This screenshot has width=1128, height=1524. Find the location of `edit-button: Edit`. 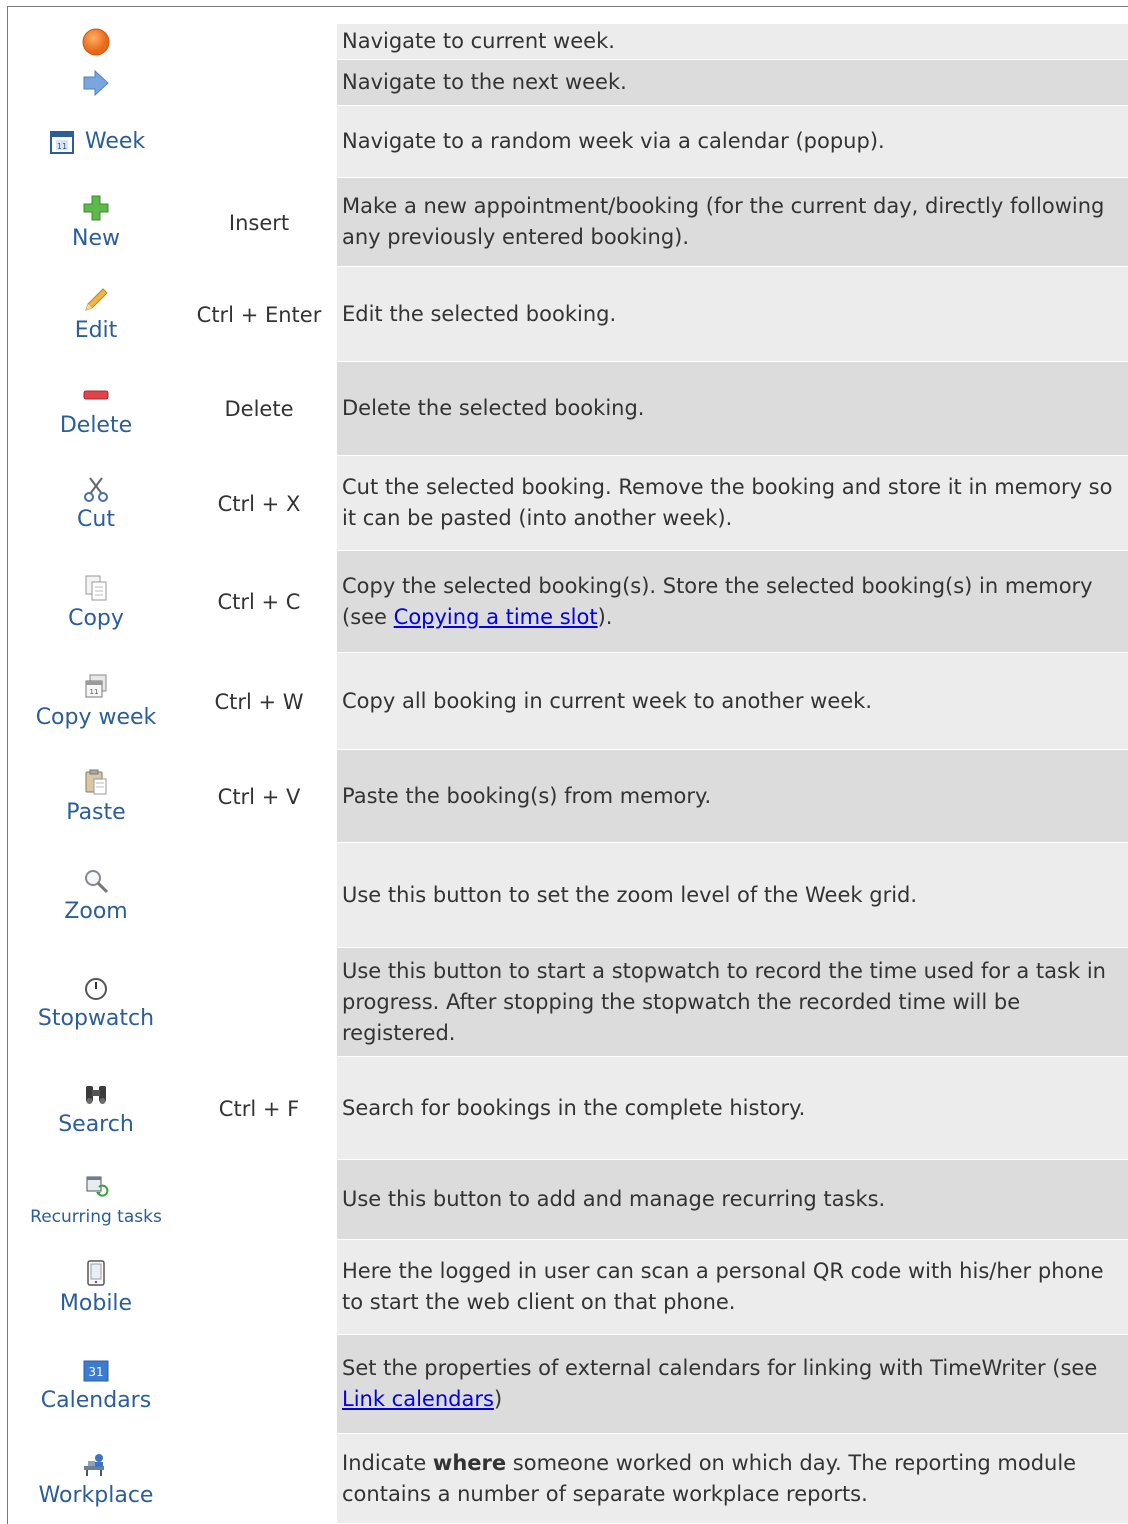

edit-button: Edit is located at coordinates (96, 314).